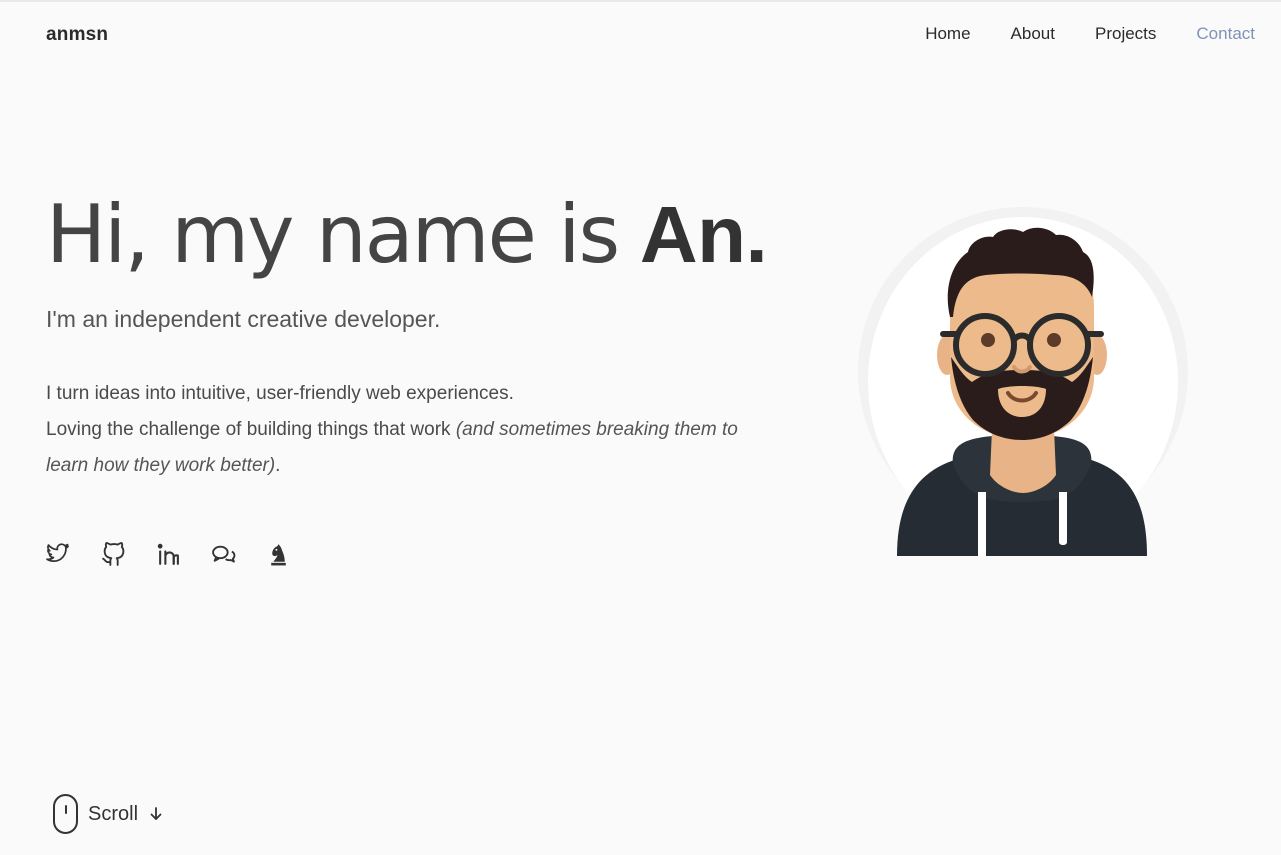 The image size is (1281, 855). What do you see at coordinates (640, 37) in the screenshot?
I see `top-navbar: anmsn Home About Projects Contact` at bounding box center [640, 37].